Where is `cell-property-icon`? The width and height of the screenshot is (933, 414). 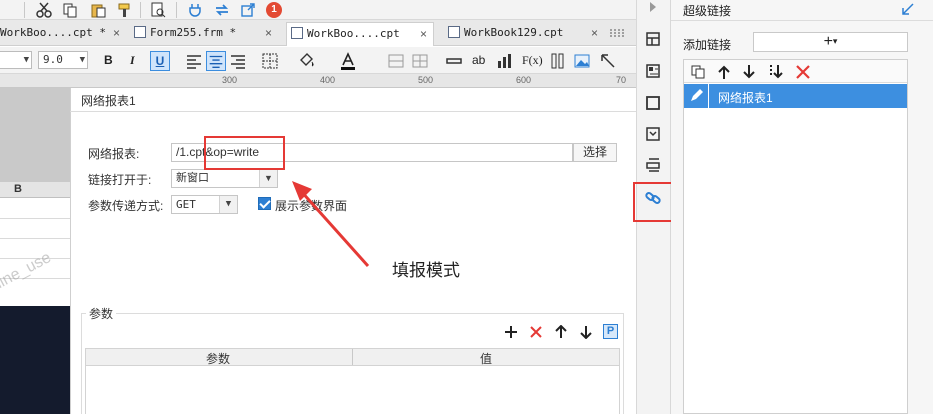 cell-property-icon is located at coordinates (653, 39).